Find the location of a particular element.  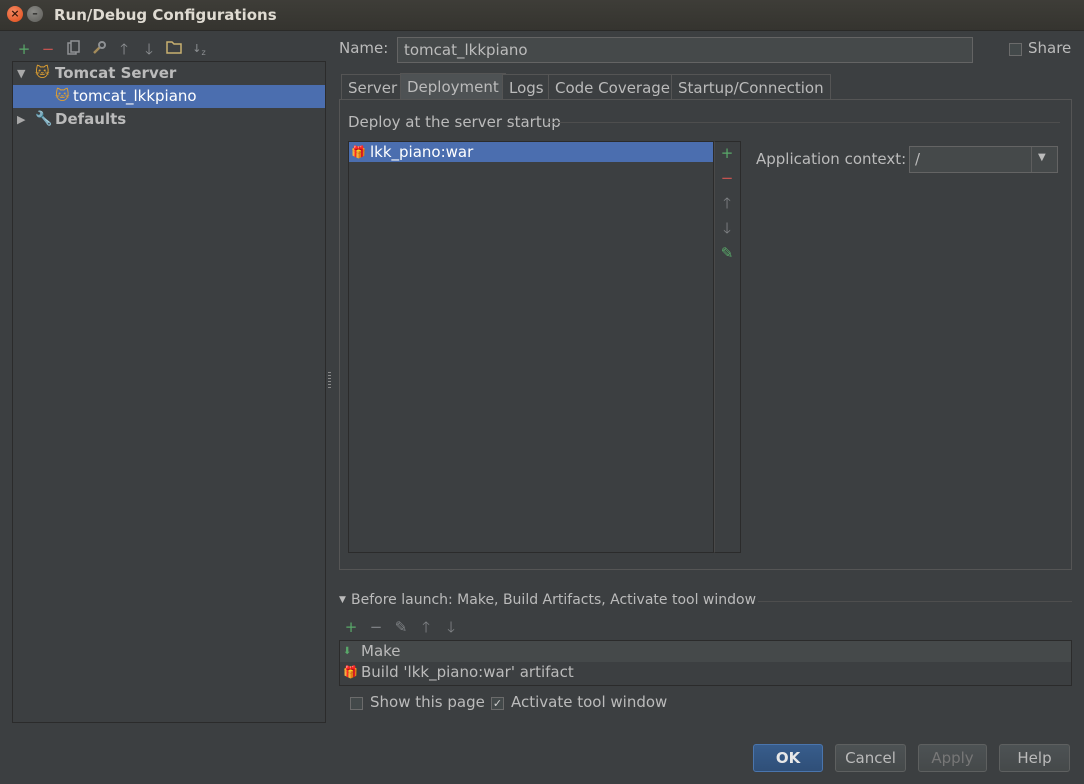

minimize-icon: – is located at coordinates (35, 13).